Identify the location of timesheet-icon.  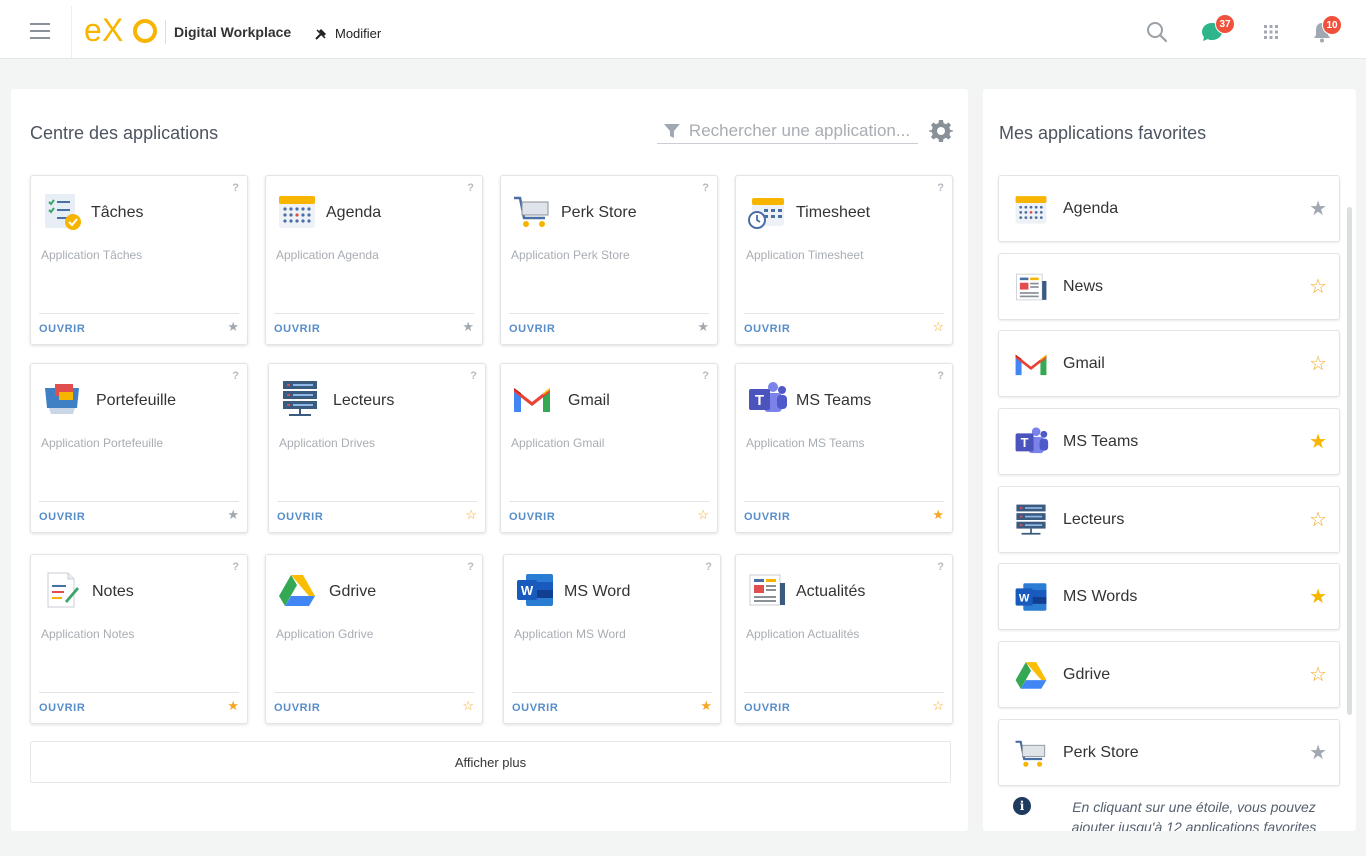
(766, 213).